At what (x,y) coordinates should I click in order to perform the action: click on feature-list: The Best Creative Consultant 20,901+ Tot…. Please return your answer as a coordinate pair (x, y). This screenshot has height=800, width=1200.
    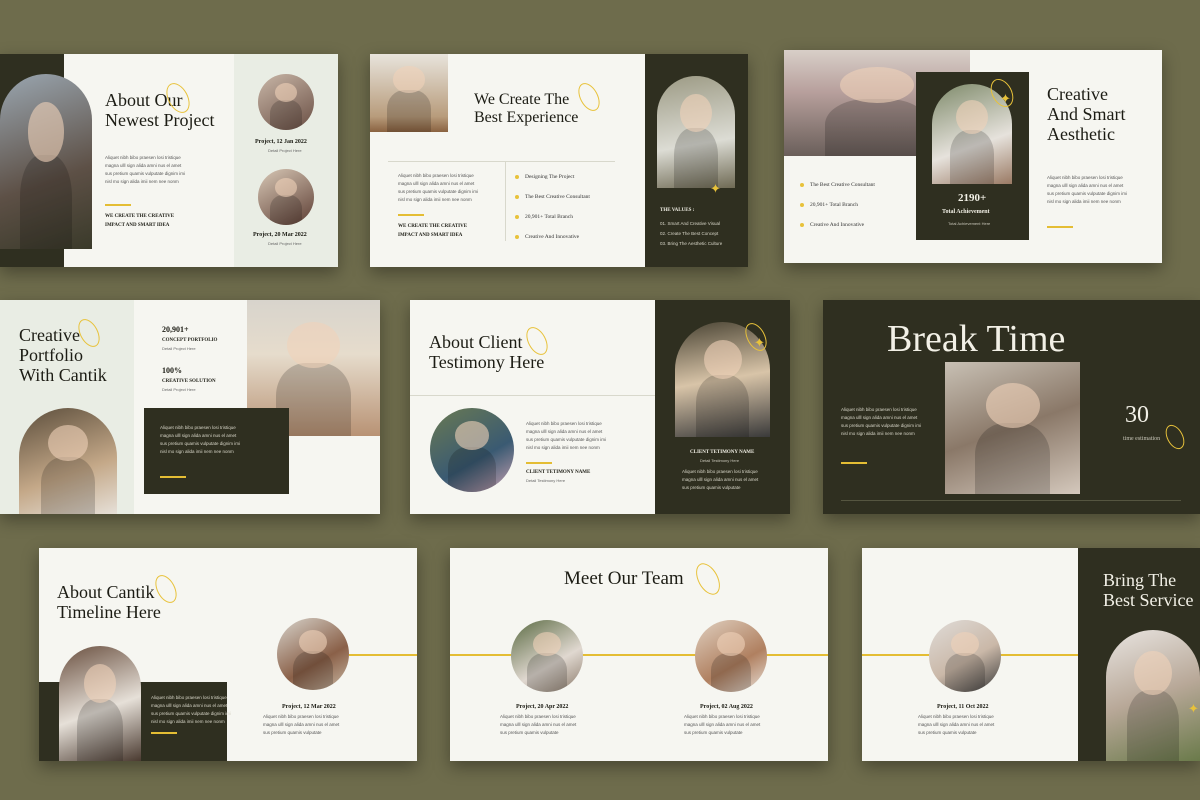
    Looking at the image, I should click on (837, 212).